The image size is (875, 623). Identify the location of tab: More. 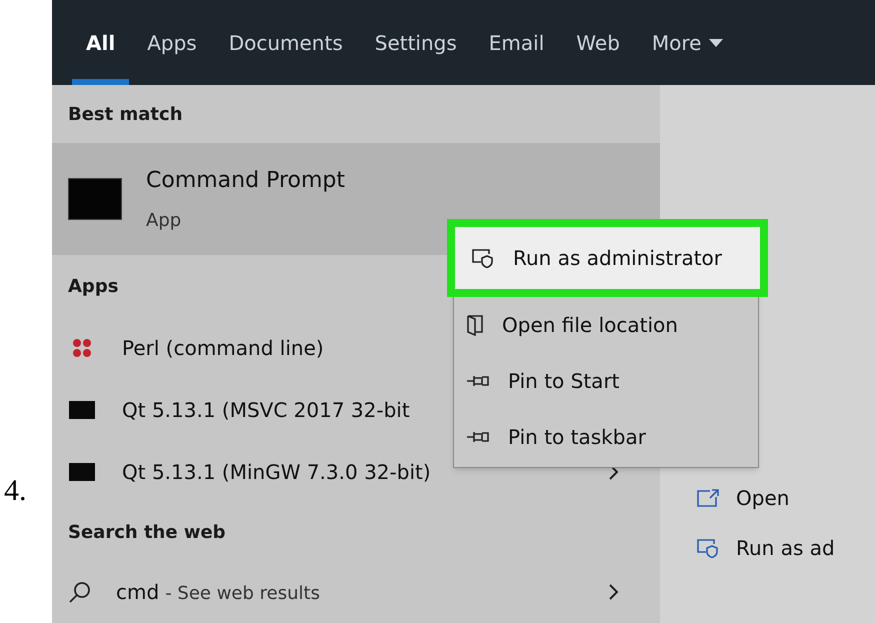
(688, 42).